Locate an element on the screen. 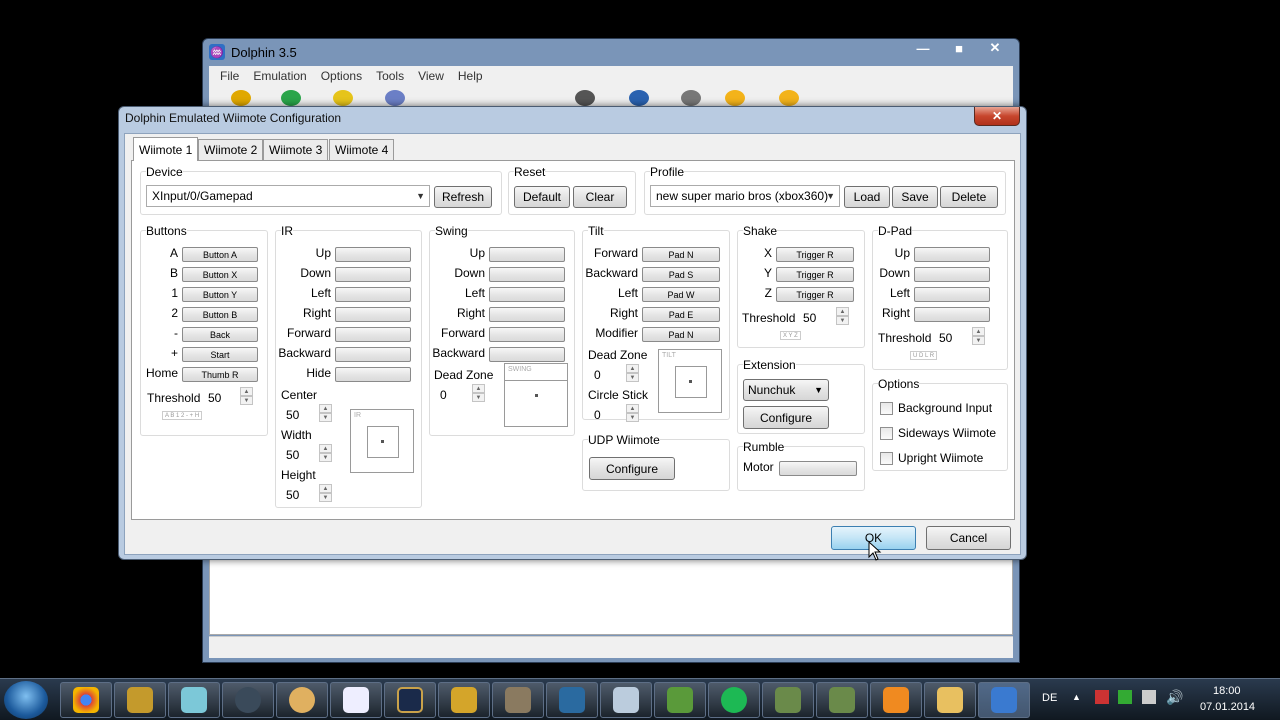 The height and width of the screenshot is (720, 1280). delete-button: Delete is located at coordinates (969, 197).